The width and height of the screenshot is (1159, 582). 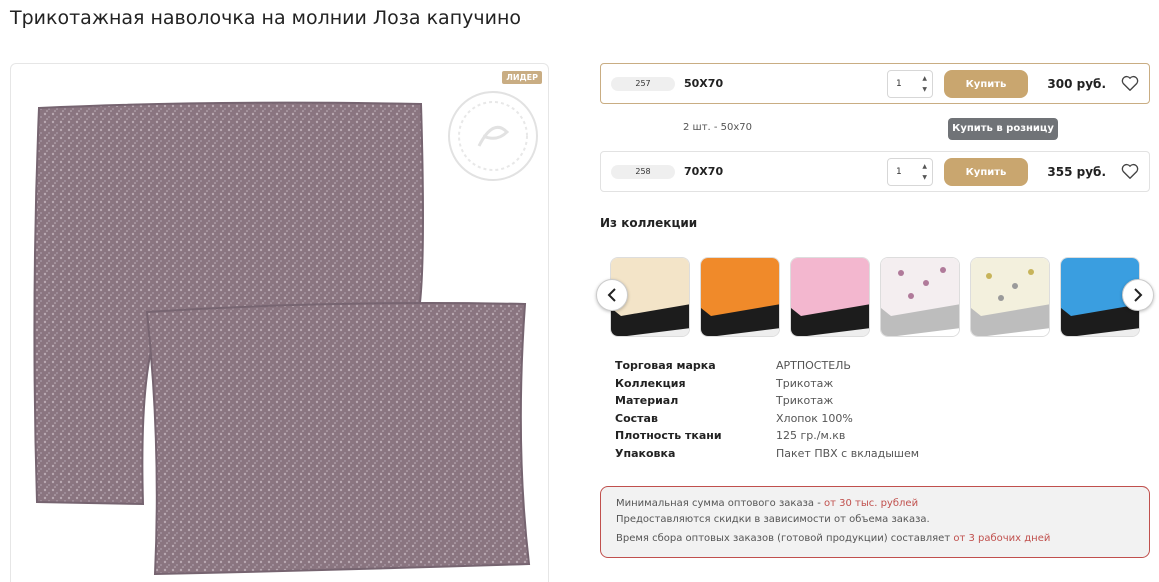 I want to click on variant-price: 355 руб., so click(x=1076, y=172).